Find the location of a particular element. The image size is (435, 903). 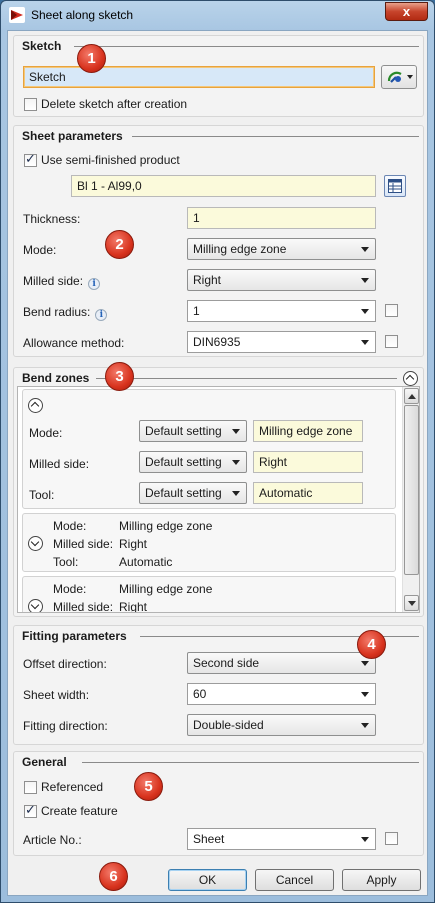

thickness-label: Thickness: is located at coordinates (52, 219).